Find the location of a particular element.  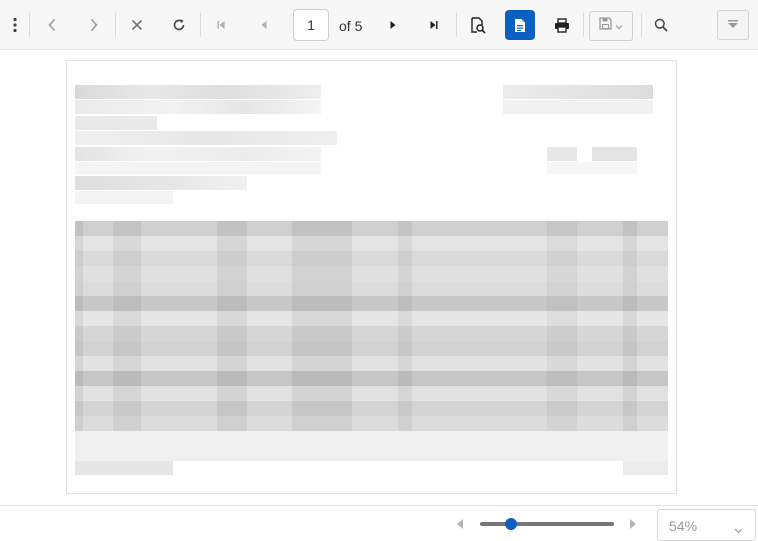

close-icon is located at coordinates (137, 25).